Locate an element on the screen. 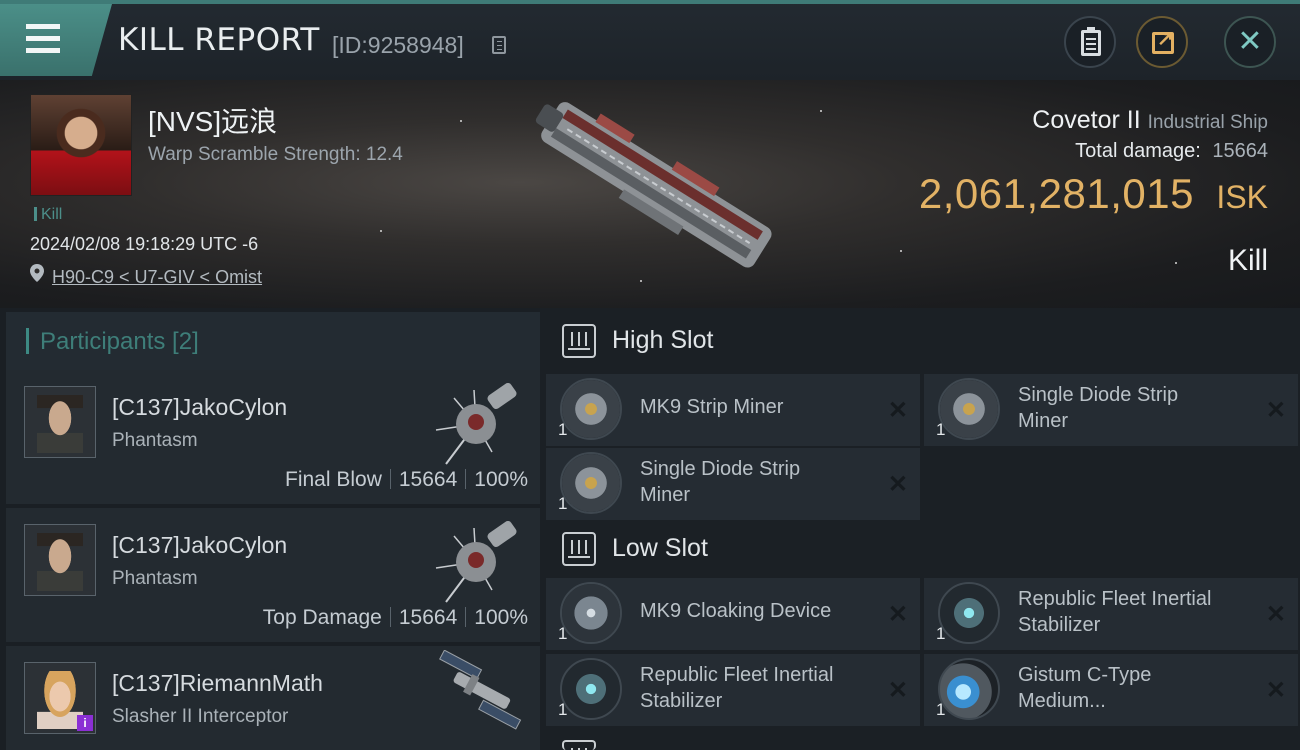 The image size is (1300, 750). low-slot-header: Low Slot is located at coordinates (923, 550).